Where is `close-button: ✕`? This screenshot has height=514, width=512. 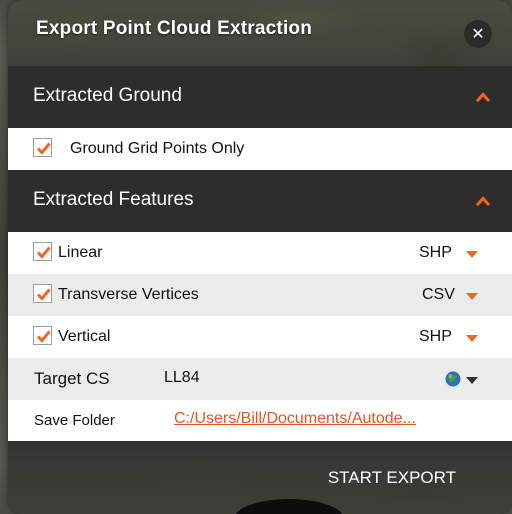 close-button: ✕ is located at coordinates (478, 34).